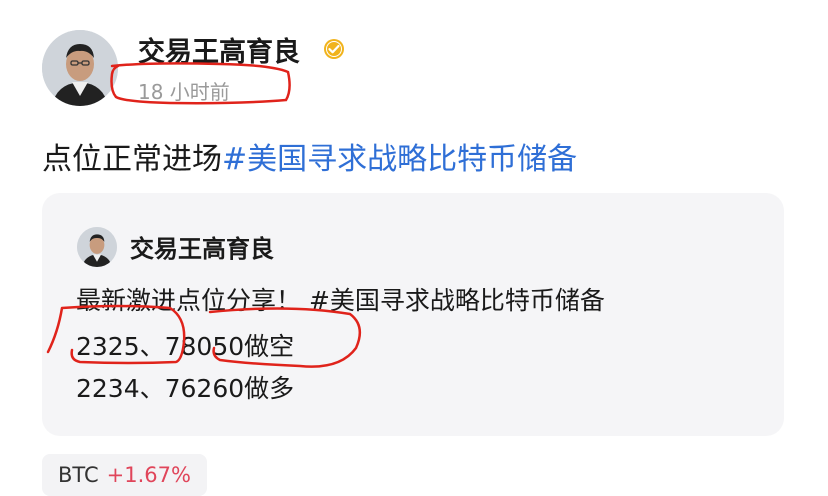 The height and width of the screenshot is (496, 828). I want to click on post-hashtag-link: #美国寻求战略比特币储备, so click(399, 159).